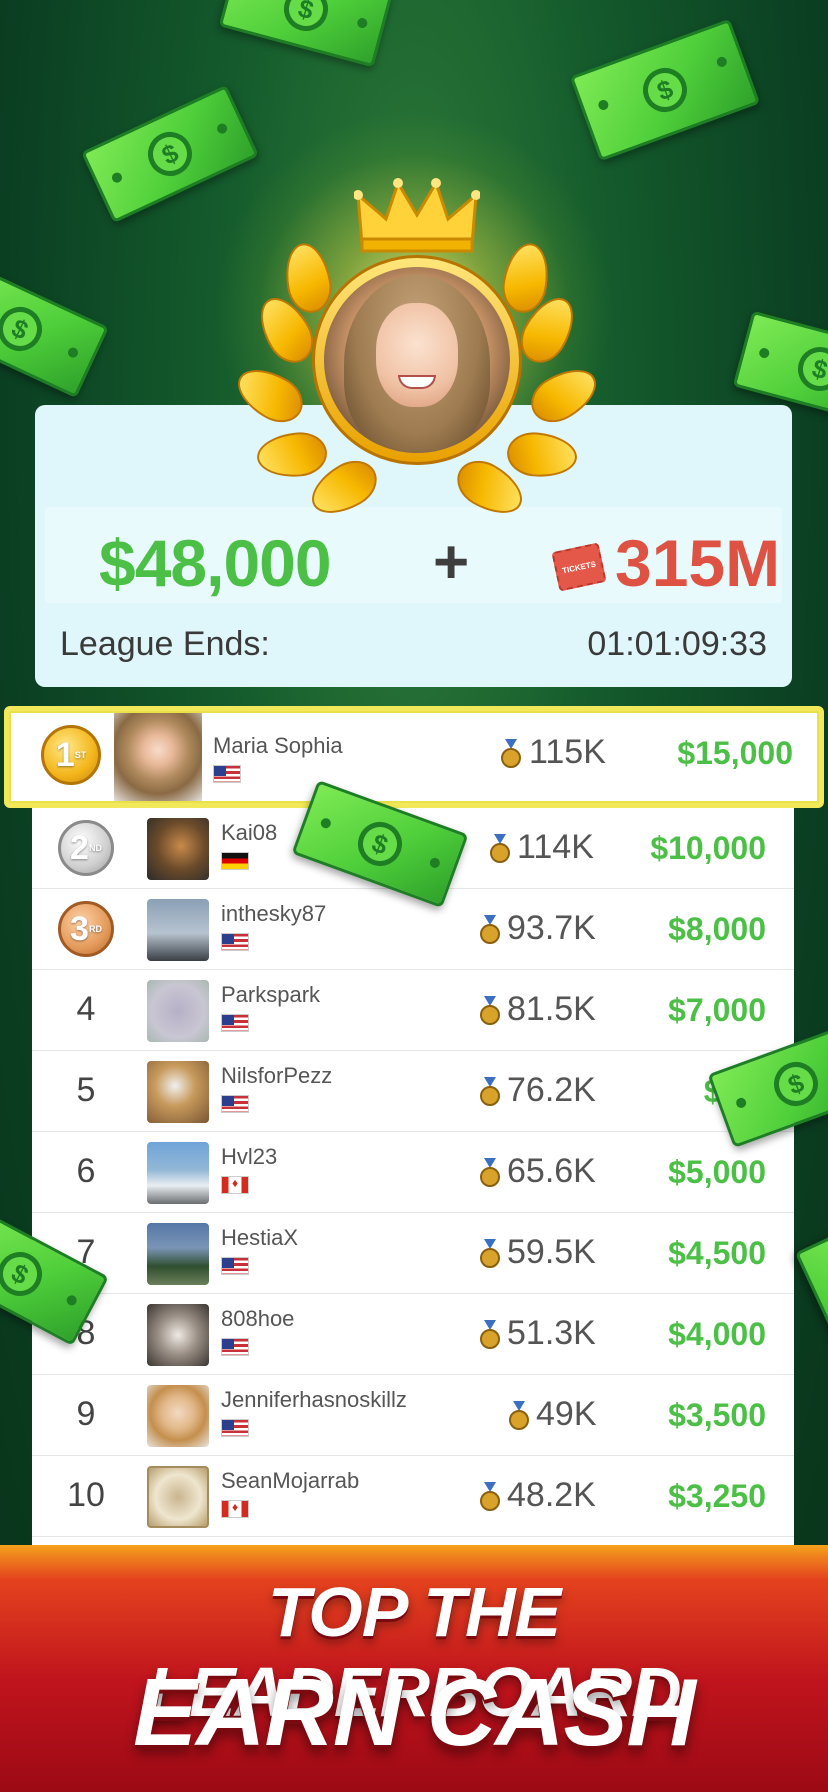 The width and height of the screenshot is (828, 1792). What do you see at coordinates (86, 848) in the screenshot?
I see `medal-icon: 2 ND` at bounding box center [86, 848].